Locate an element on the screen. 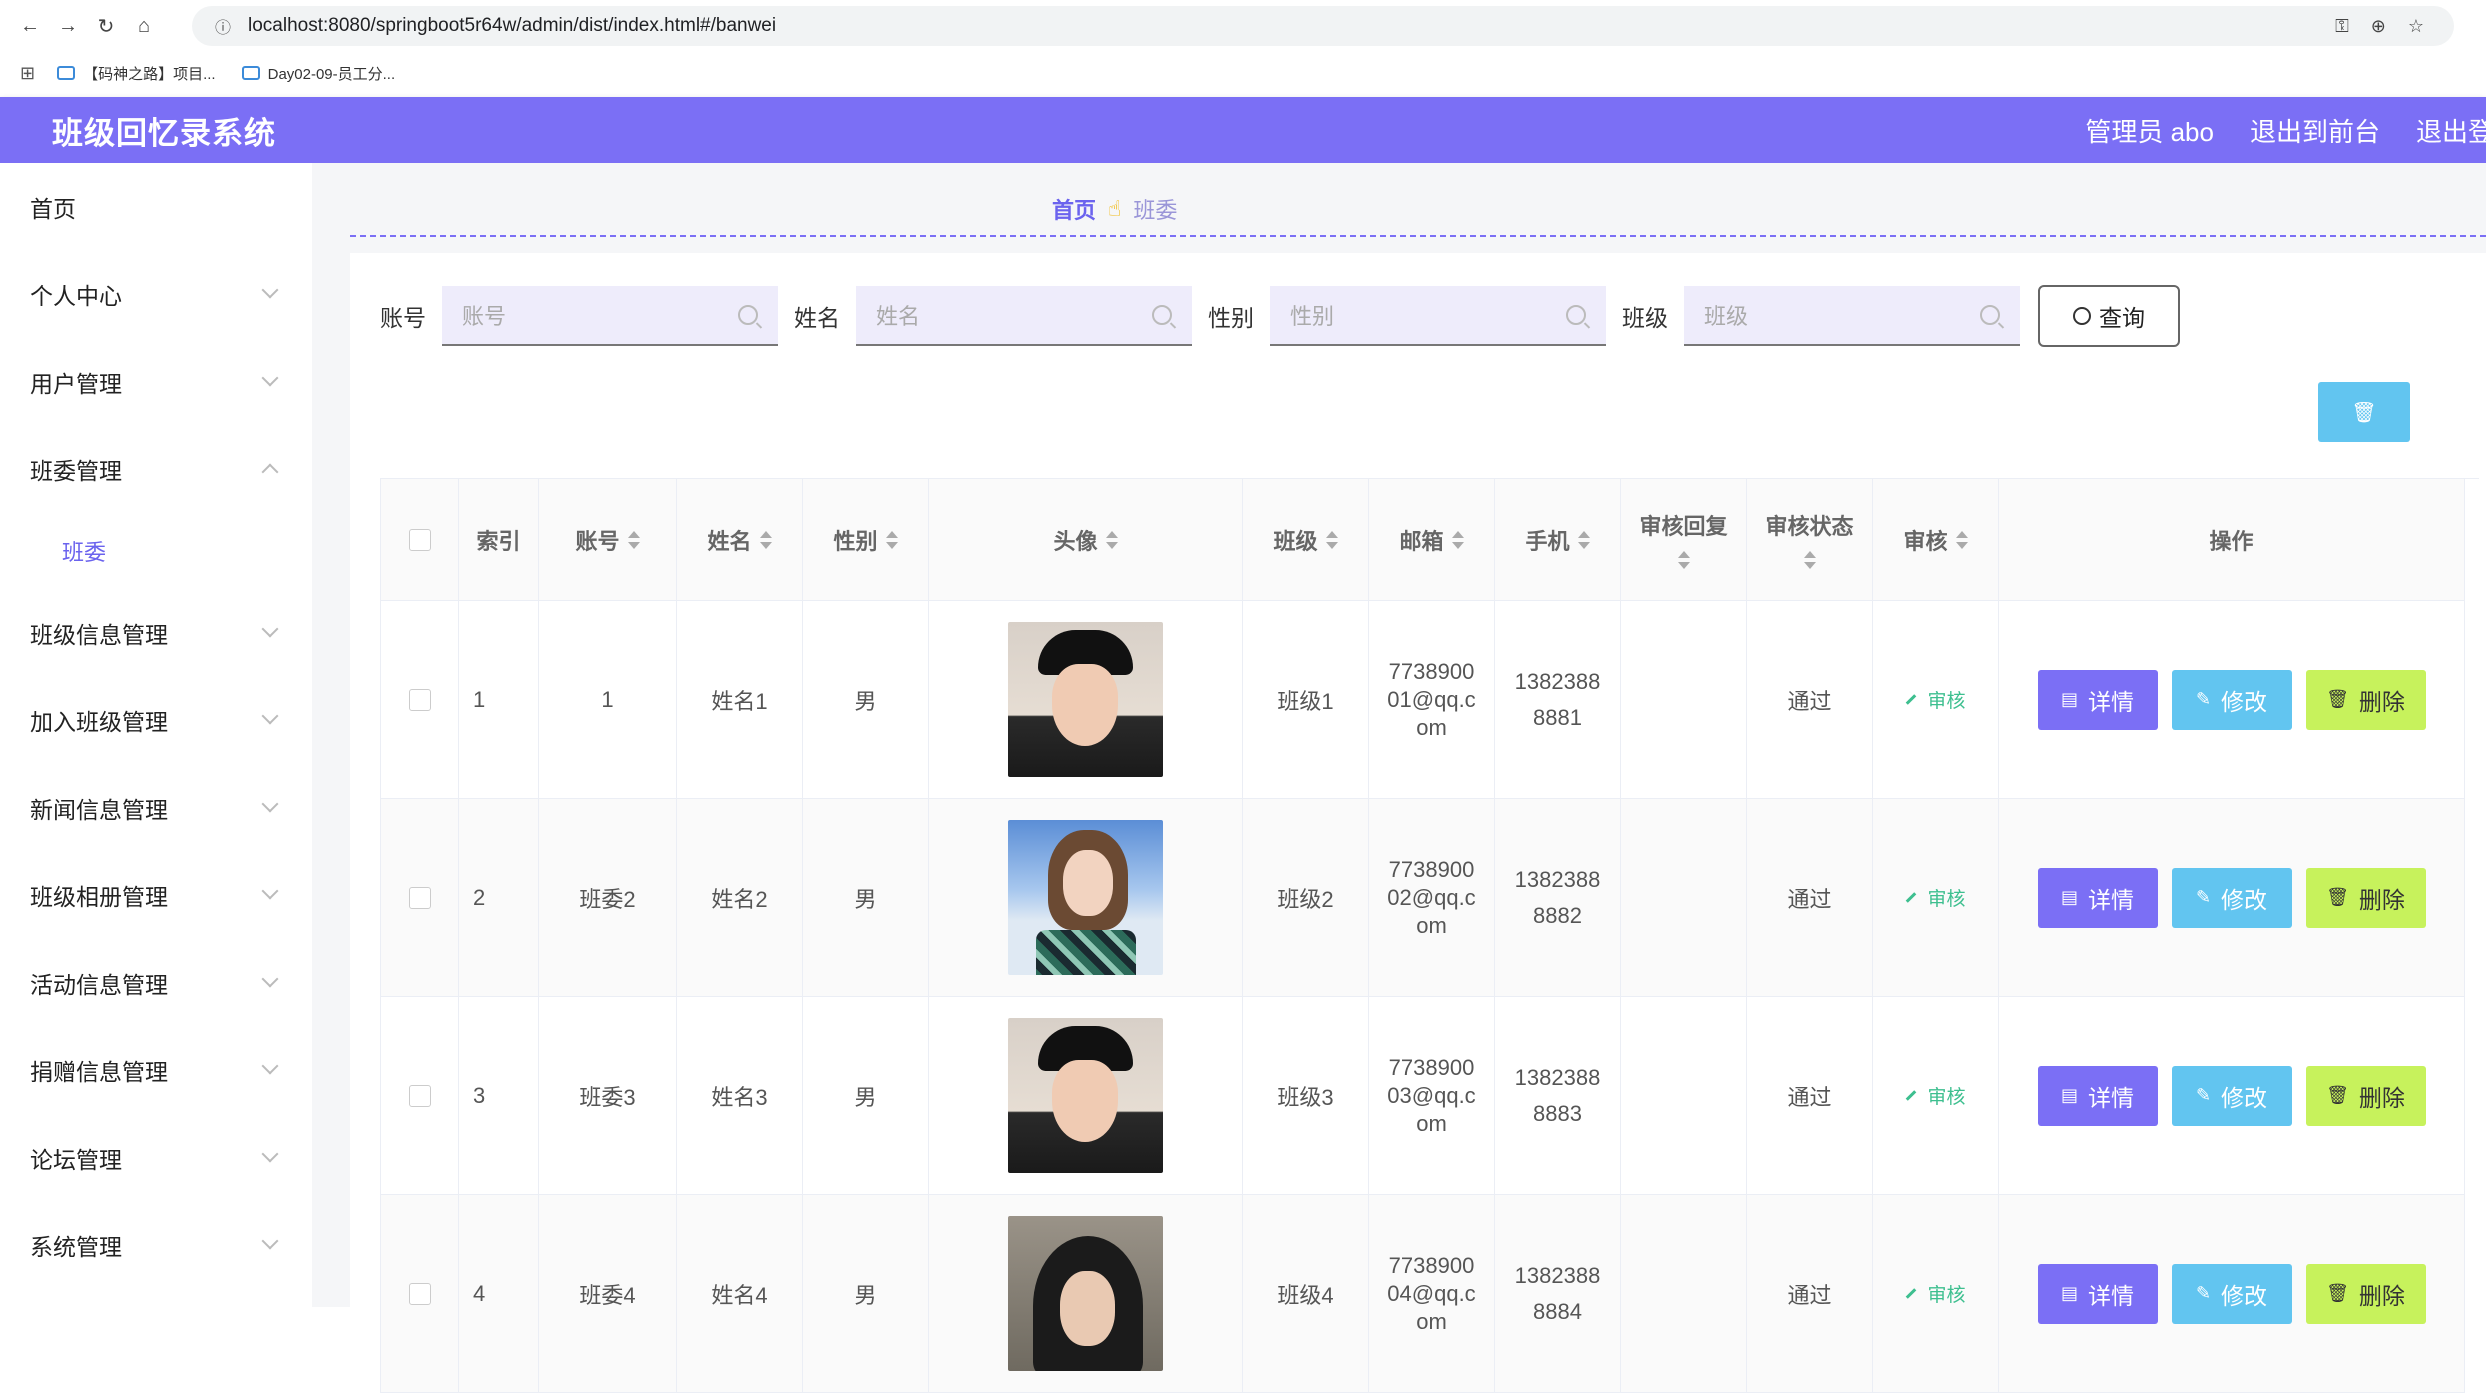  row-select-cell is located at coordinates (420, 1294).